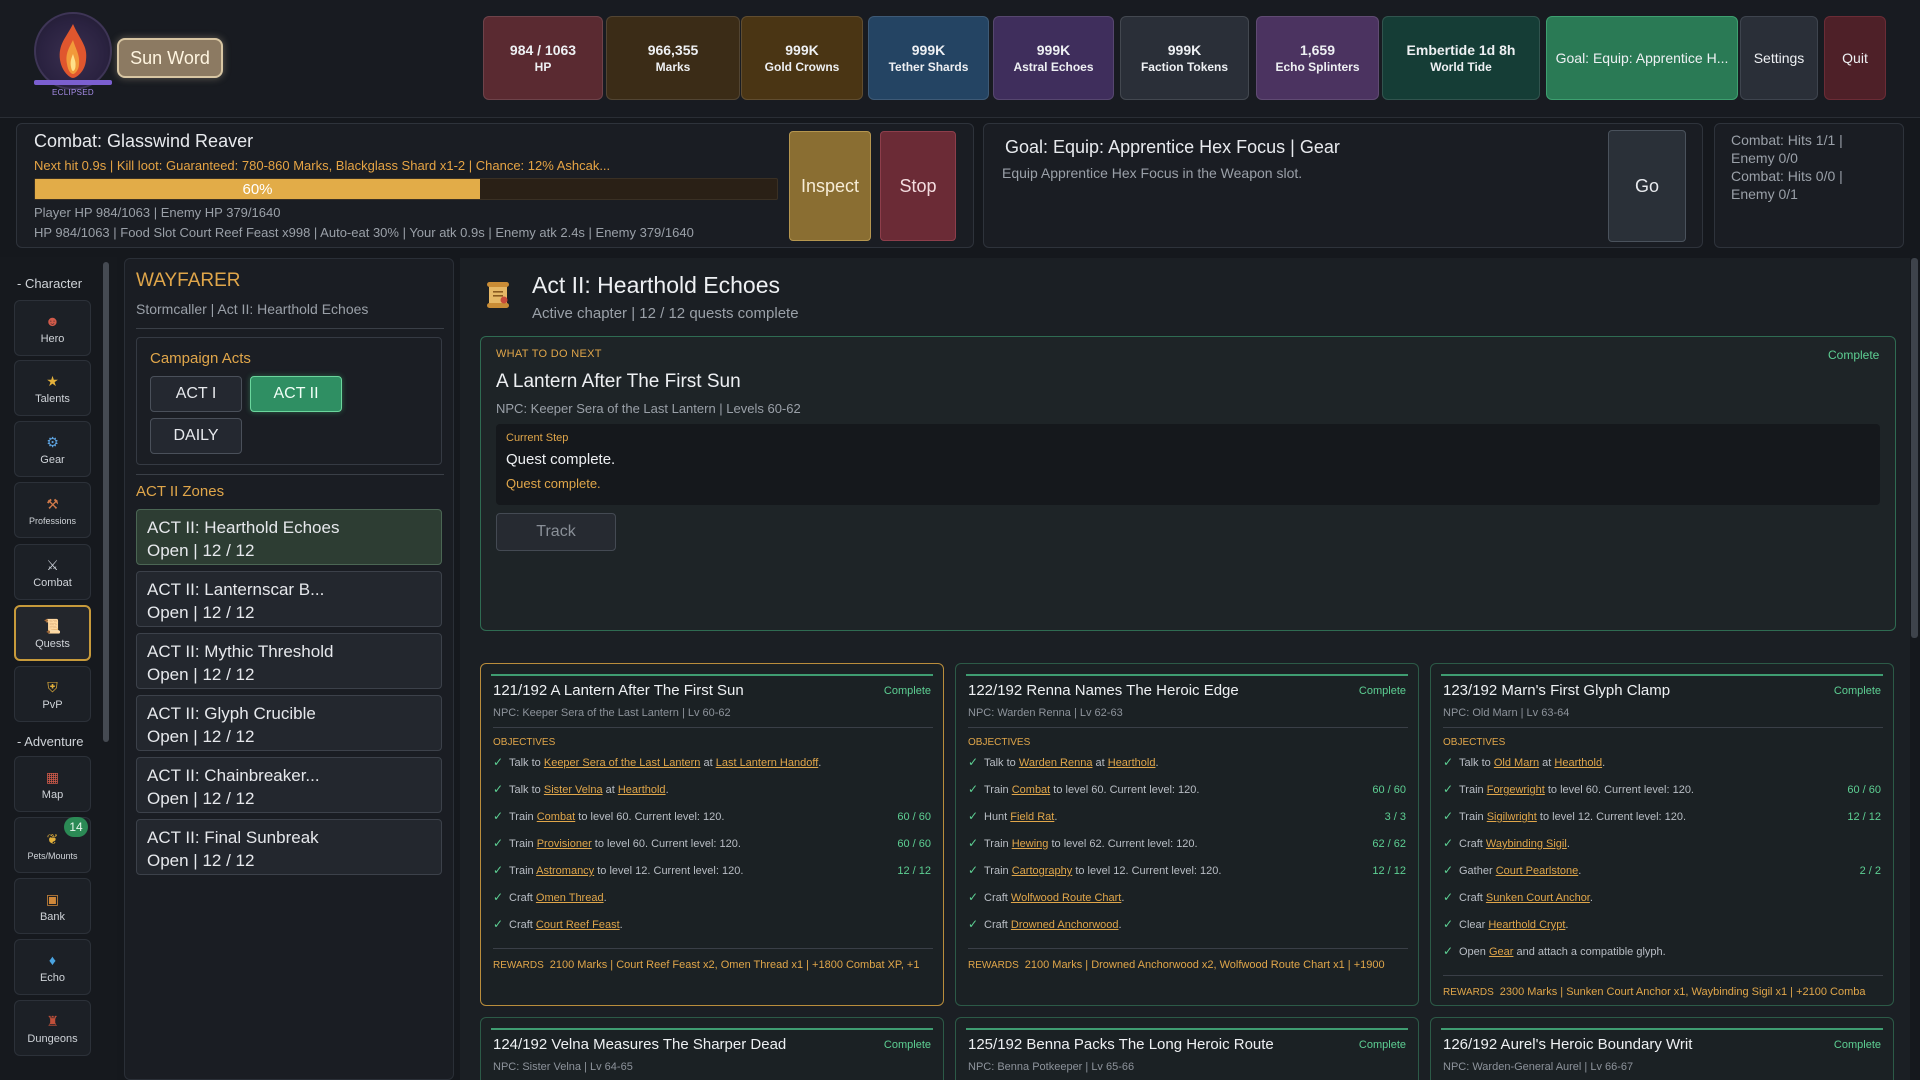 The image size is (1920, 1080). Describe the element at coordinates (289, 847) in the screenshot. I see `zone-item: ACT II: Final Sunbreak Open | 12 / 12` at that location.